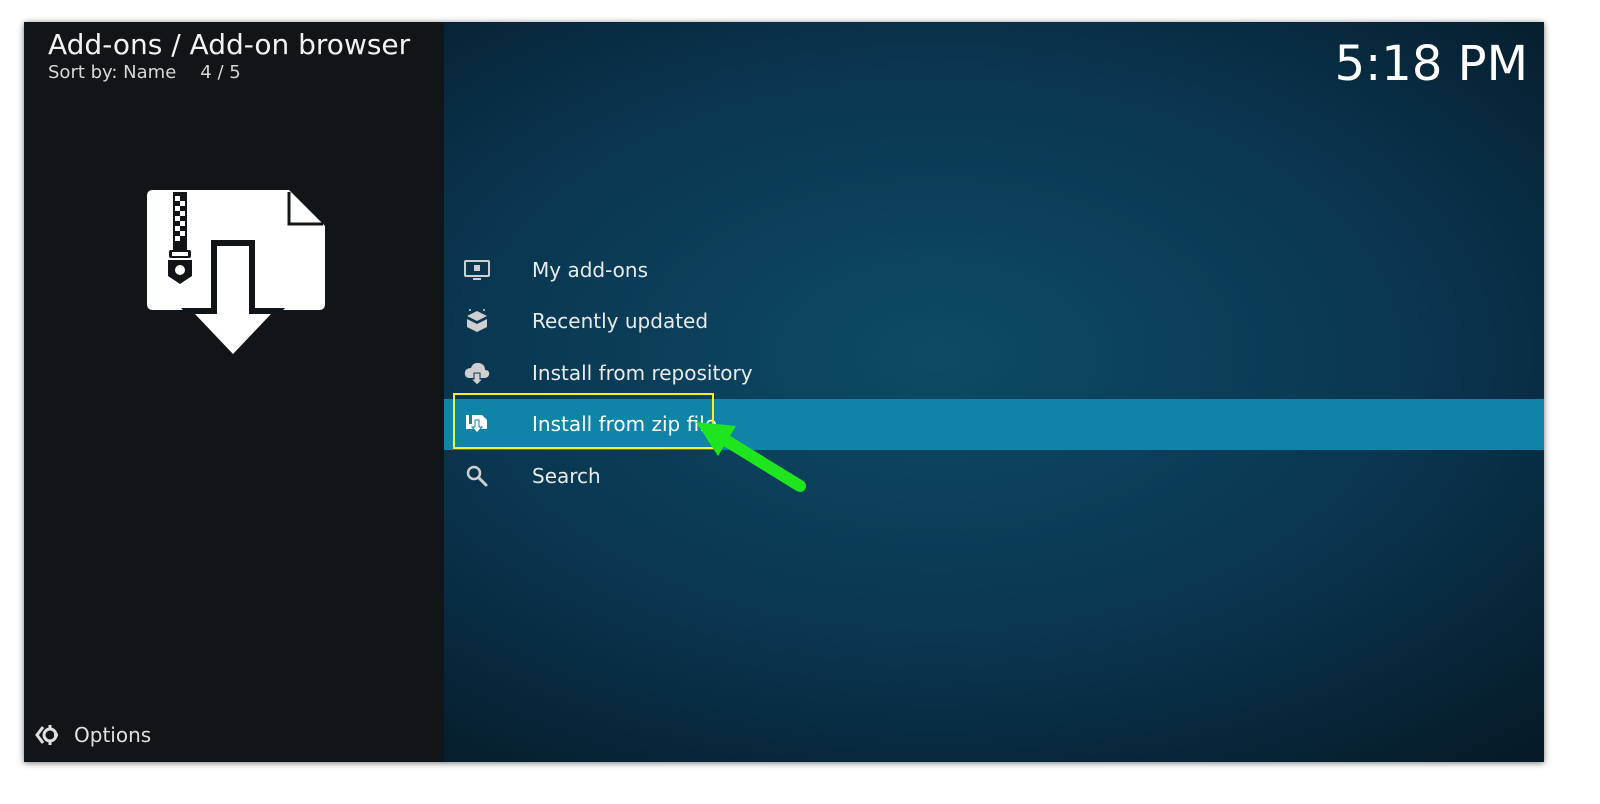  I want to click on menu-item-recently-updated: Recently updated, so click(994, 322).